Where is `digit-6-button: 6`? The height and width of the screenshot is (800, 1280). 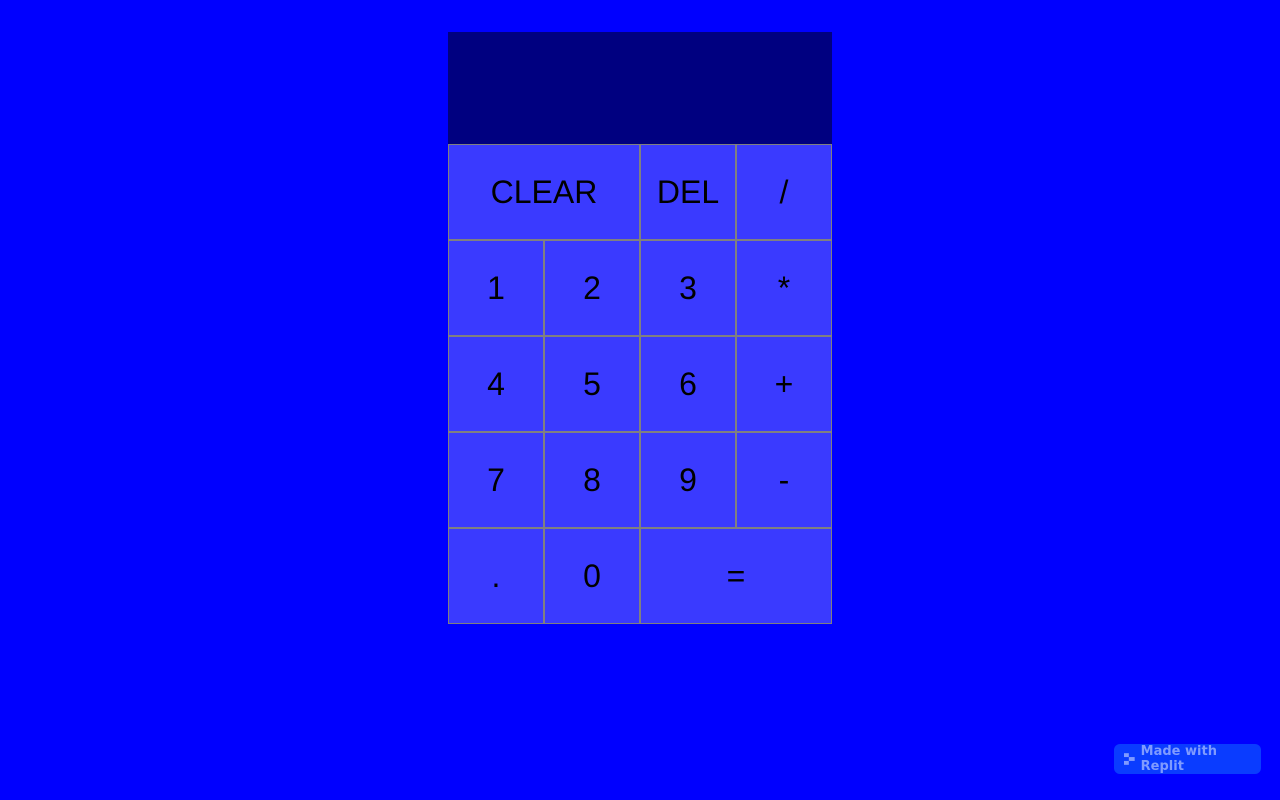 digit-6-button: 6 is located at coordinates (688, 384).